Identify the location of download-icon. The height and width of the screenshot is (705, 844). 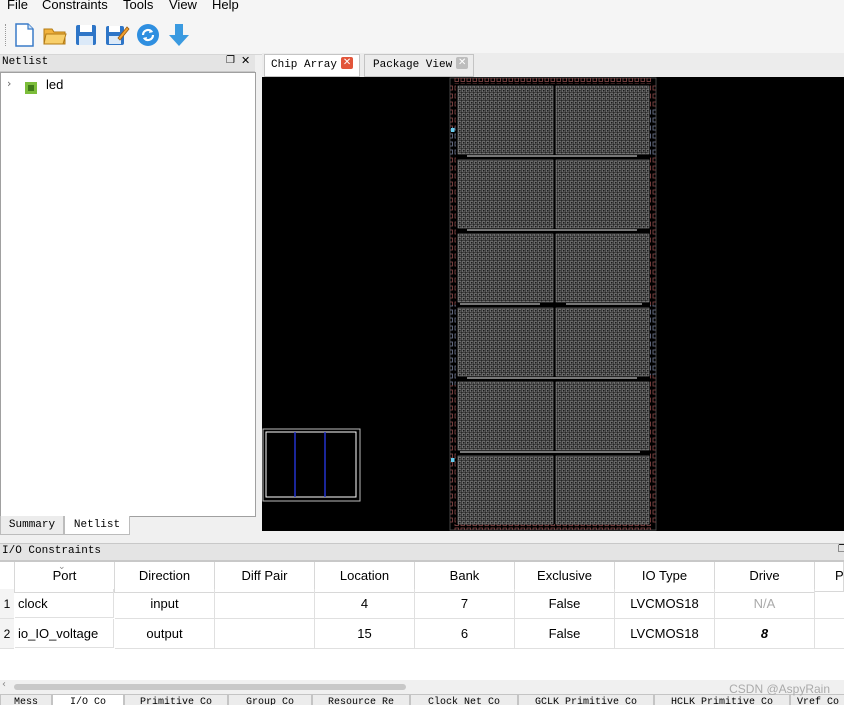
(179, 35).